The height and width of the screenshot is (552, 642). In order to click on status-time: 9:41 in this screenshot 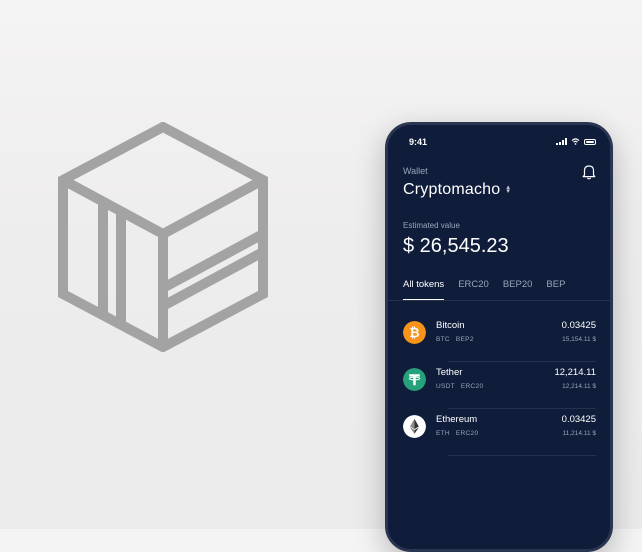, I will do `click(418, 142)`.